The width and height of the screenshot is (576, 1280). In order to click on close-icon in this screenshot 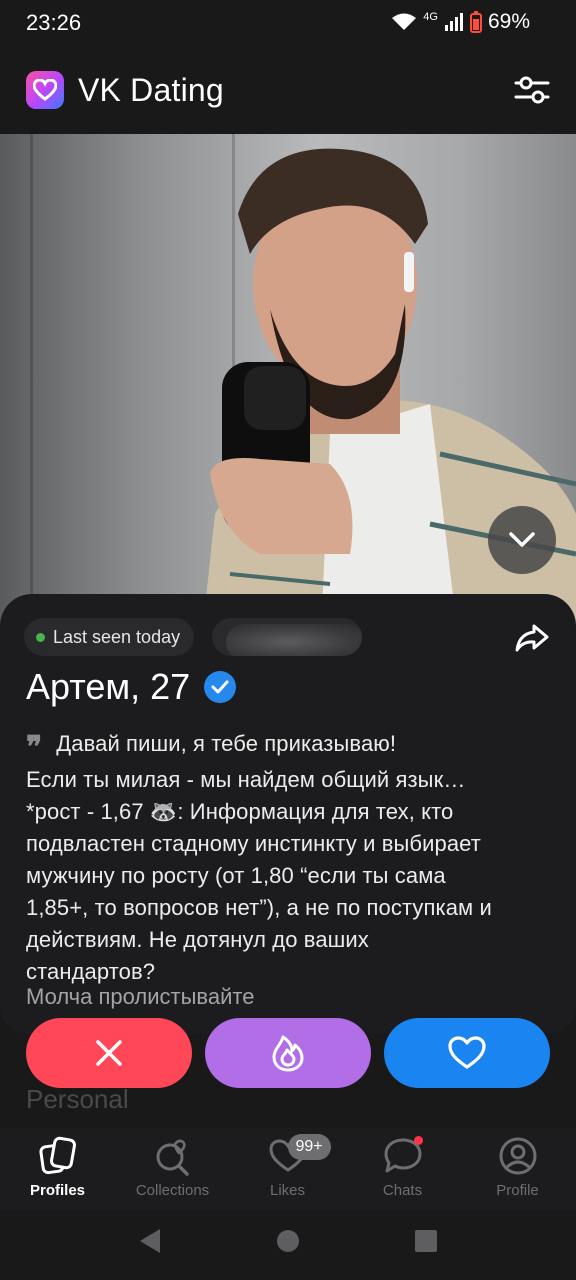, I will do `click(109, 1053)`.